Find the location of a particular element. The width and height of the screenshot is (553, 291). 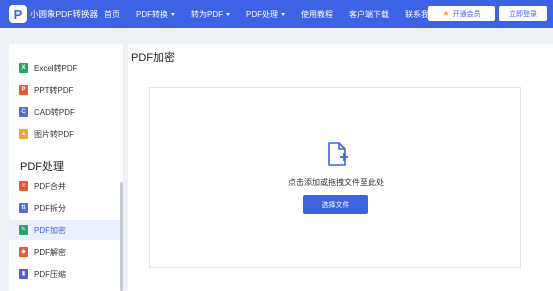

nav-item-label: 使用教程 is located at coordinates (317, 14).